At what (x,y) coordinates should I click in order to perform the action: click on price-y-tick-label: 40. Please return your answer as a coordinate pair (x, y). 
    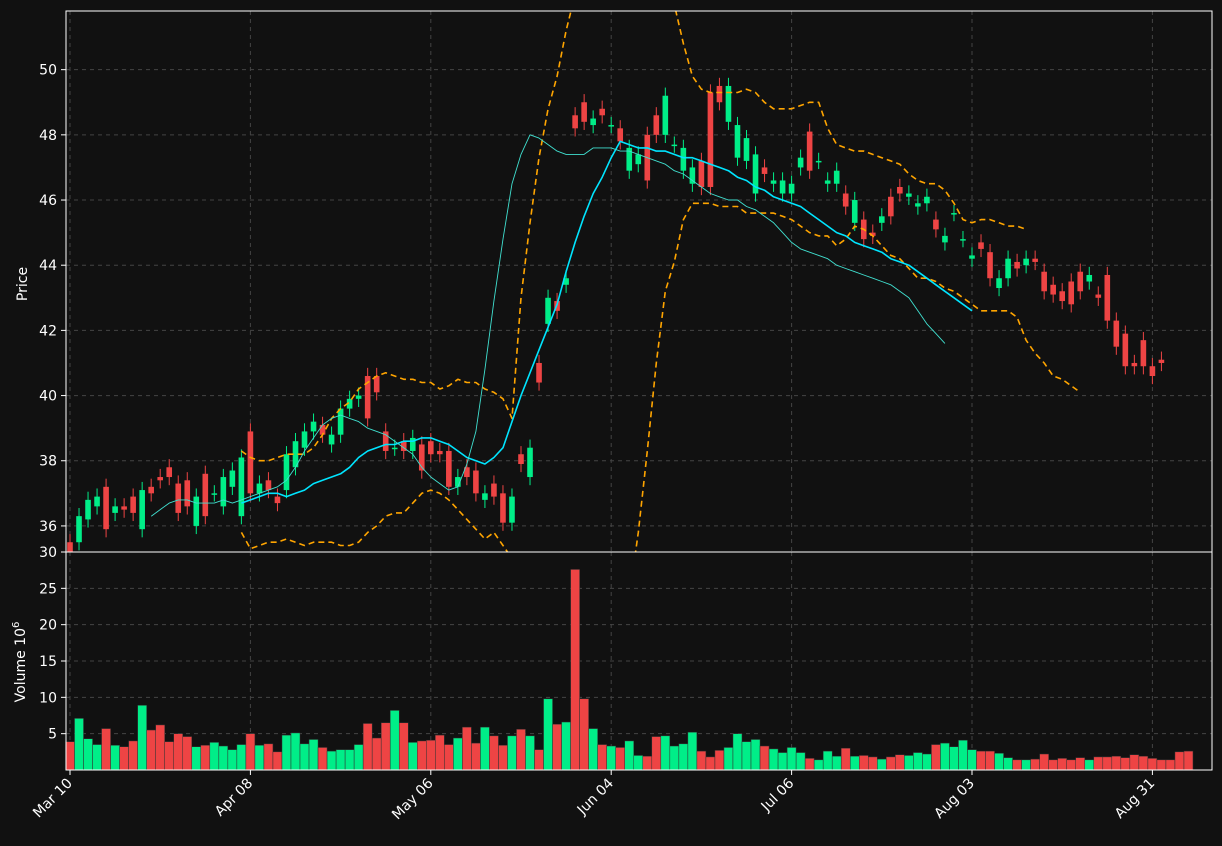
    Looking at the image, I should click on (48, 397).